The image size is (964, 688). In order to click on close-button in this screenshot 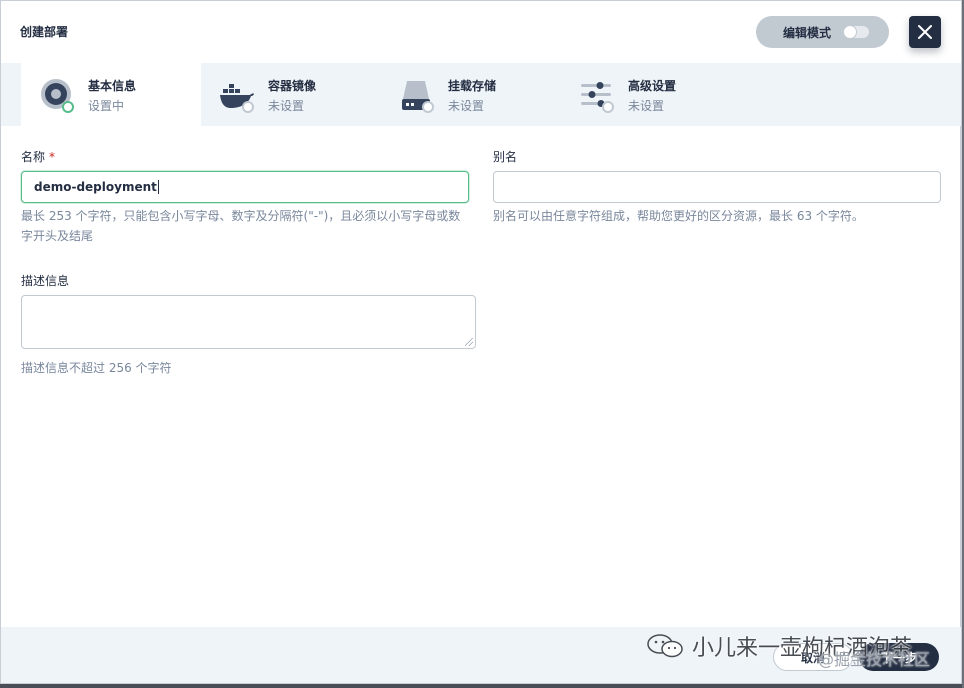, I will do `click(925, 32)`.